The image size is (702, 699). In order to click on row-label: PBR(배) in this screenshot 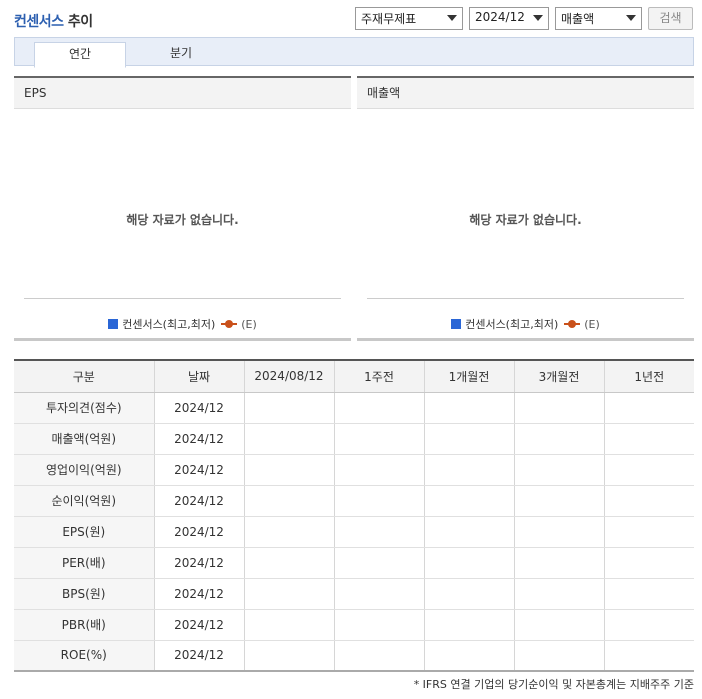, I will do `click(84, 625)`.